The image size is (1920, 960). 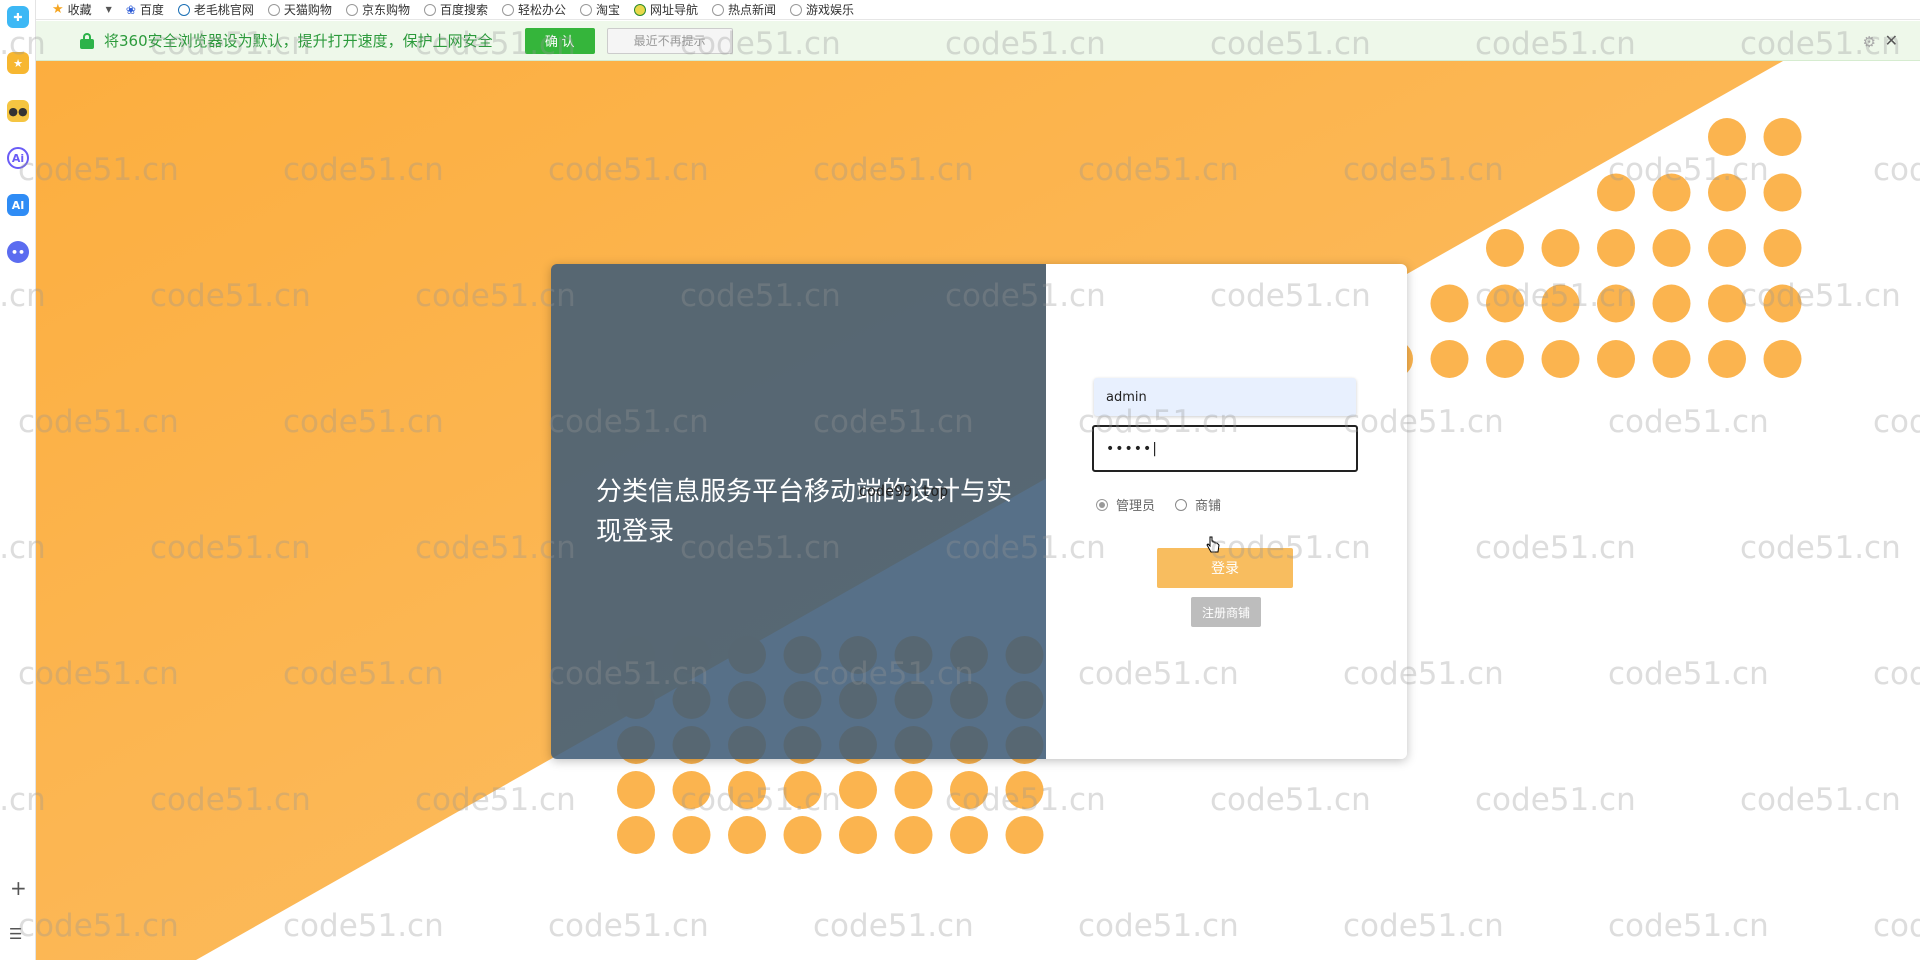 I want to click on menu-list-icon: ☰, so click(x=15, y=934).